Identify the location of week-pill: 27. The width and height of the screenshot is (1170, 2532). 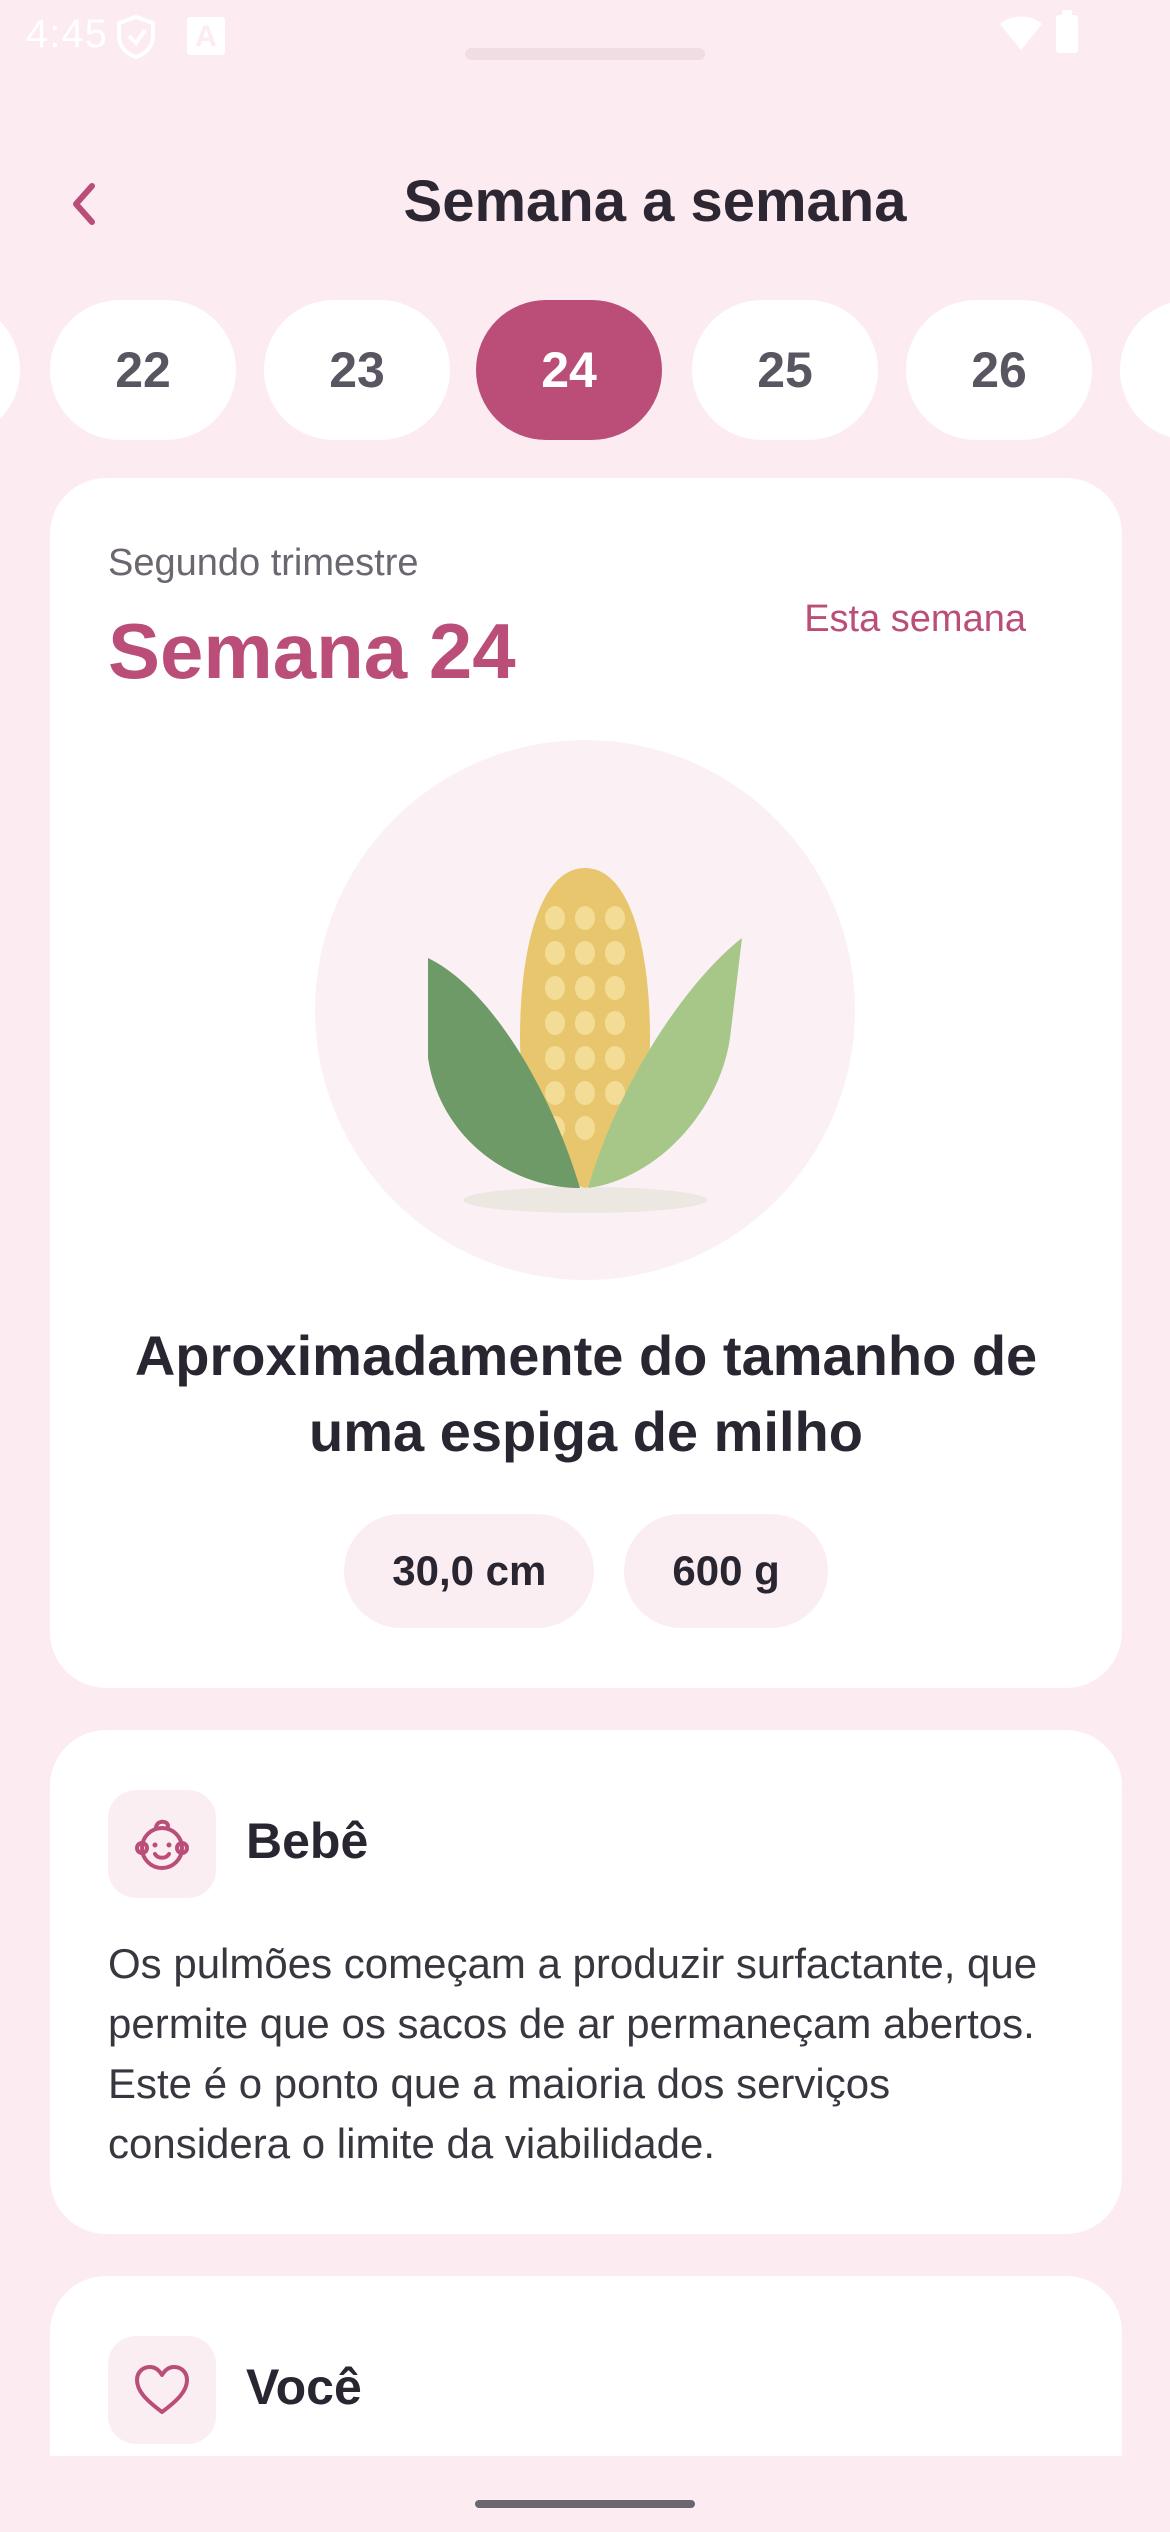
(1145, 370).